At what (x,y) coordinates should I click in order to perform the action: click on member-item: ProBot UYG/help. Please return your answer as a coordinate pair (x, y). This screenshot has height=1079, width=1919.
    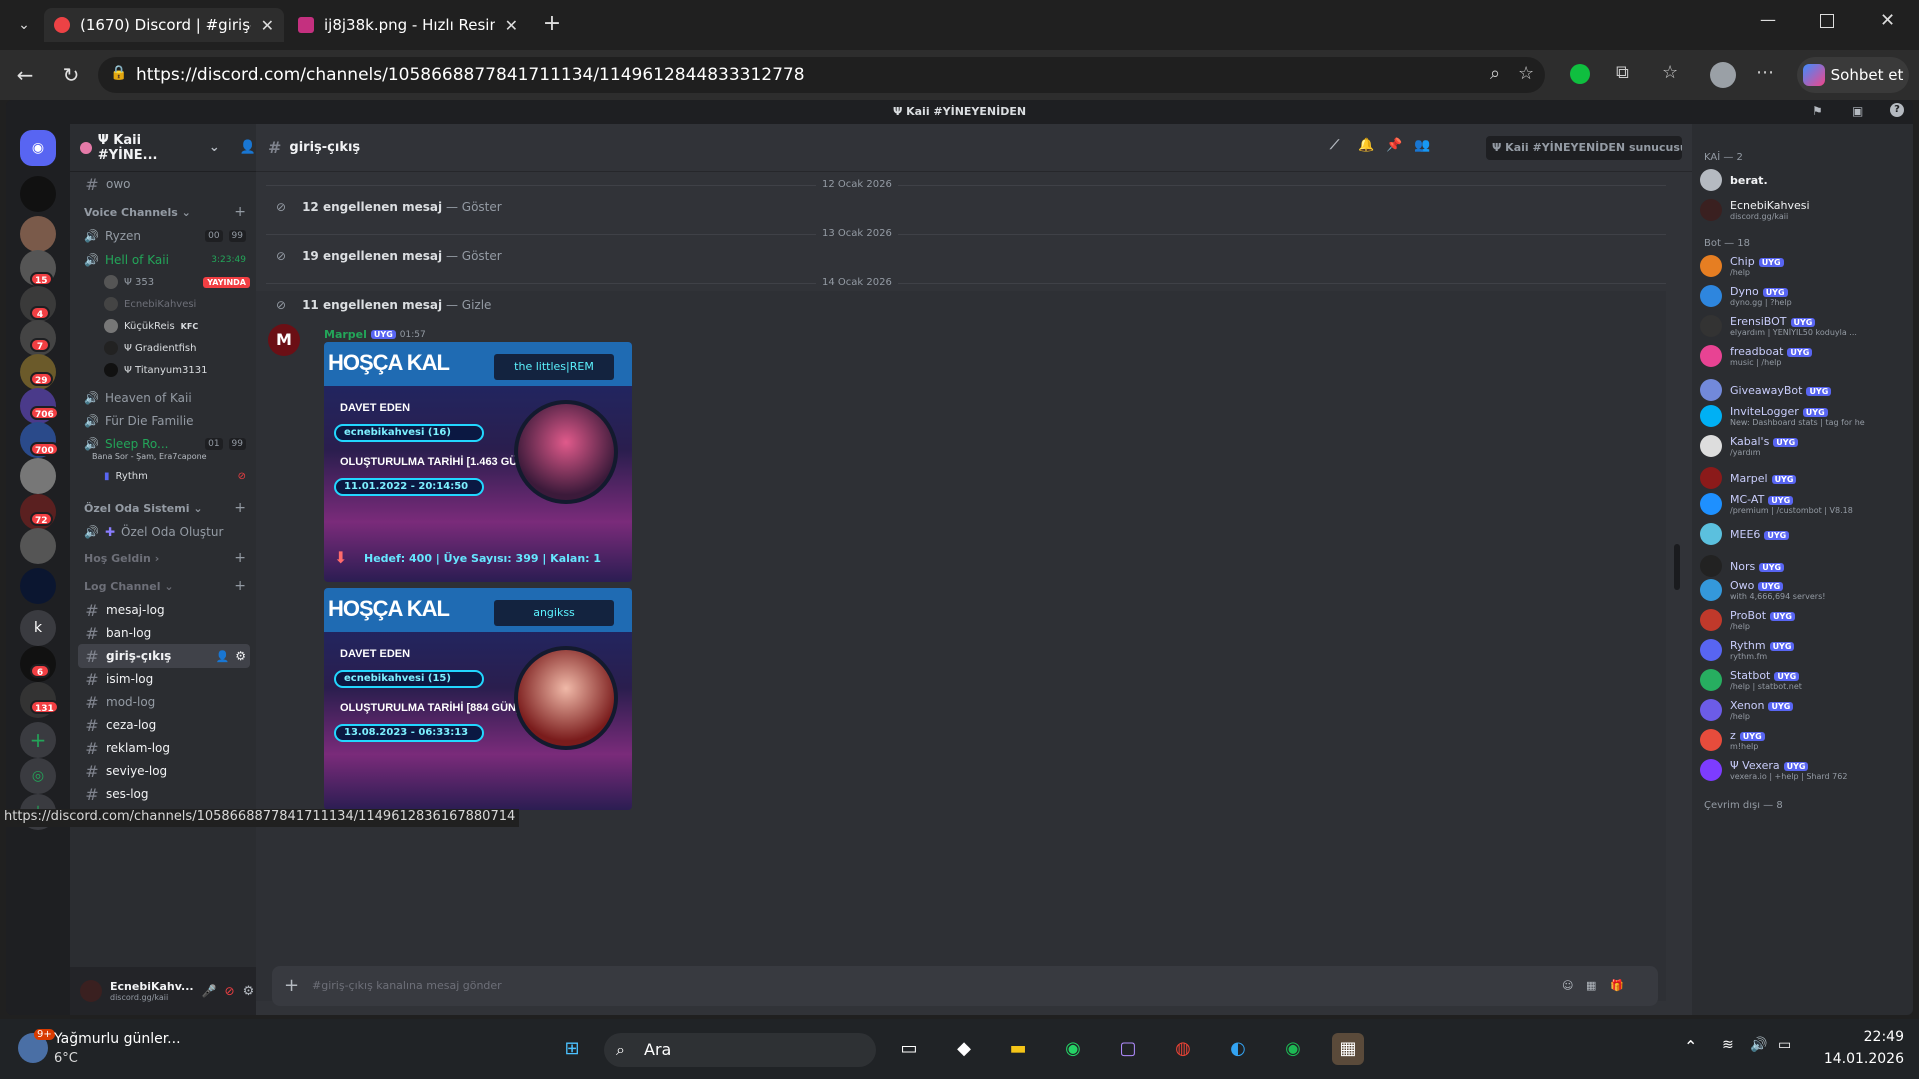
    Looking at the image, I should click on (1802, 620).